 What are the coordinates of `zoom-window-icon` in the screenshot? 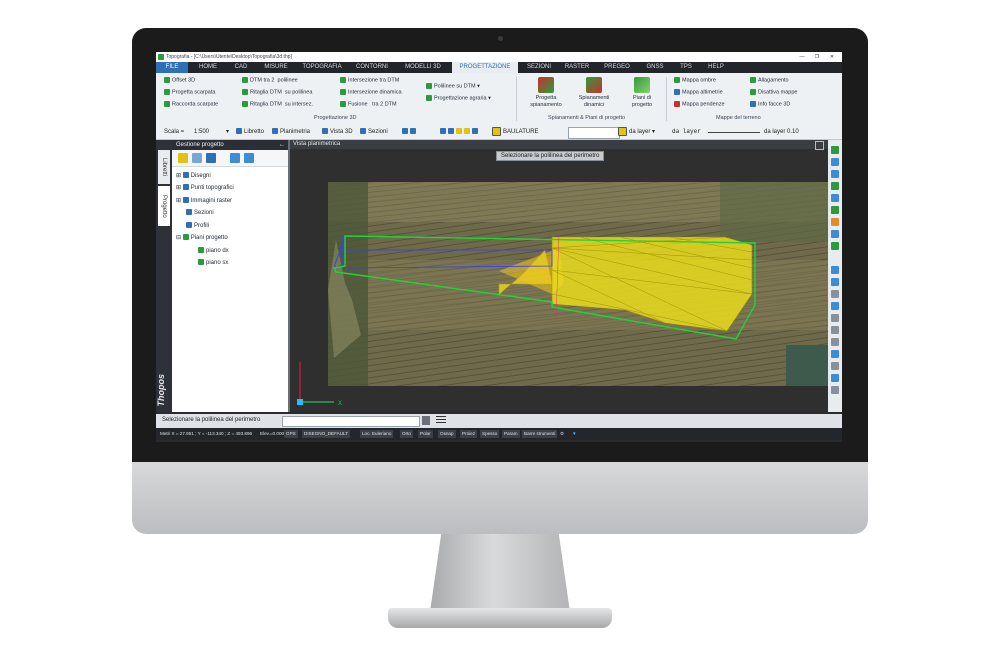 It's located at (835, 318).